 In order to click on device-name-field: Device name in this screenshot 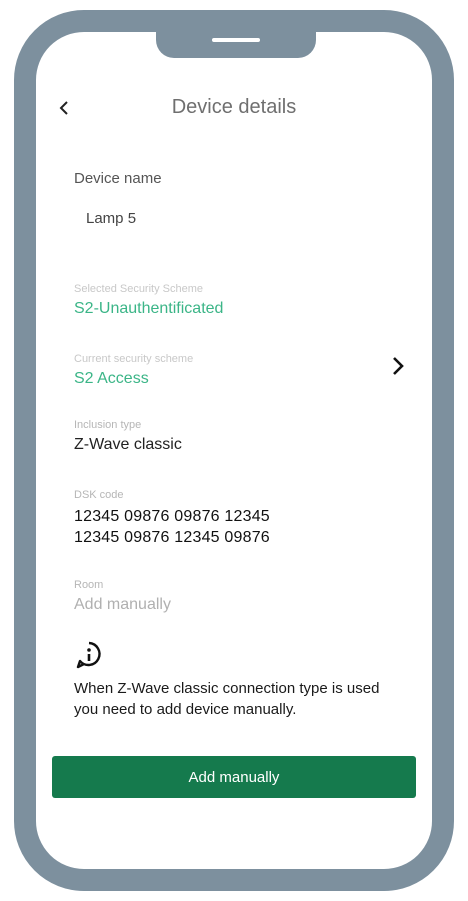, I will do `click(238, 178)`.